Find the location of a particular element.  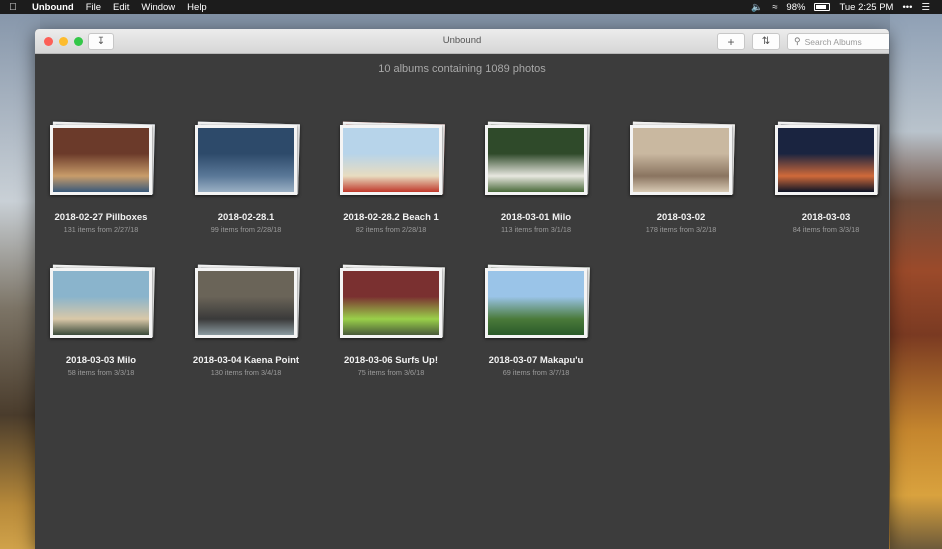

album-meta: 69 items from 3/7/18 is located at coordinates (536, 372).